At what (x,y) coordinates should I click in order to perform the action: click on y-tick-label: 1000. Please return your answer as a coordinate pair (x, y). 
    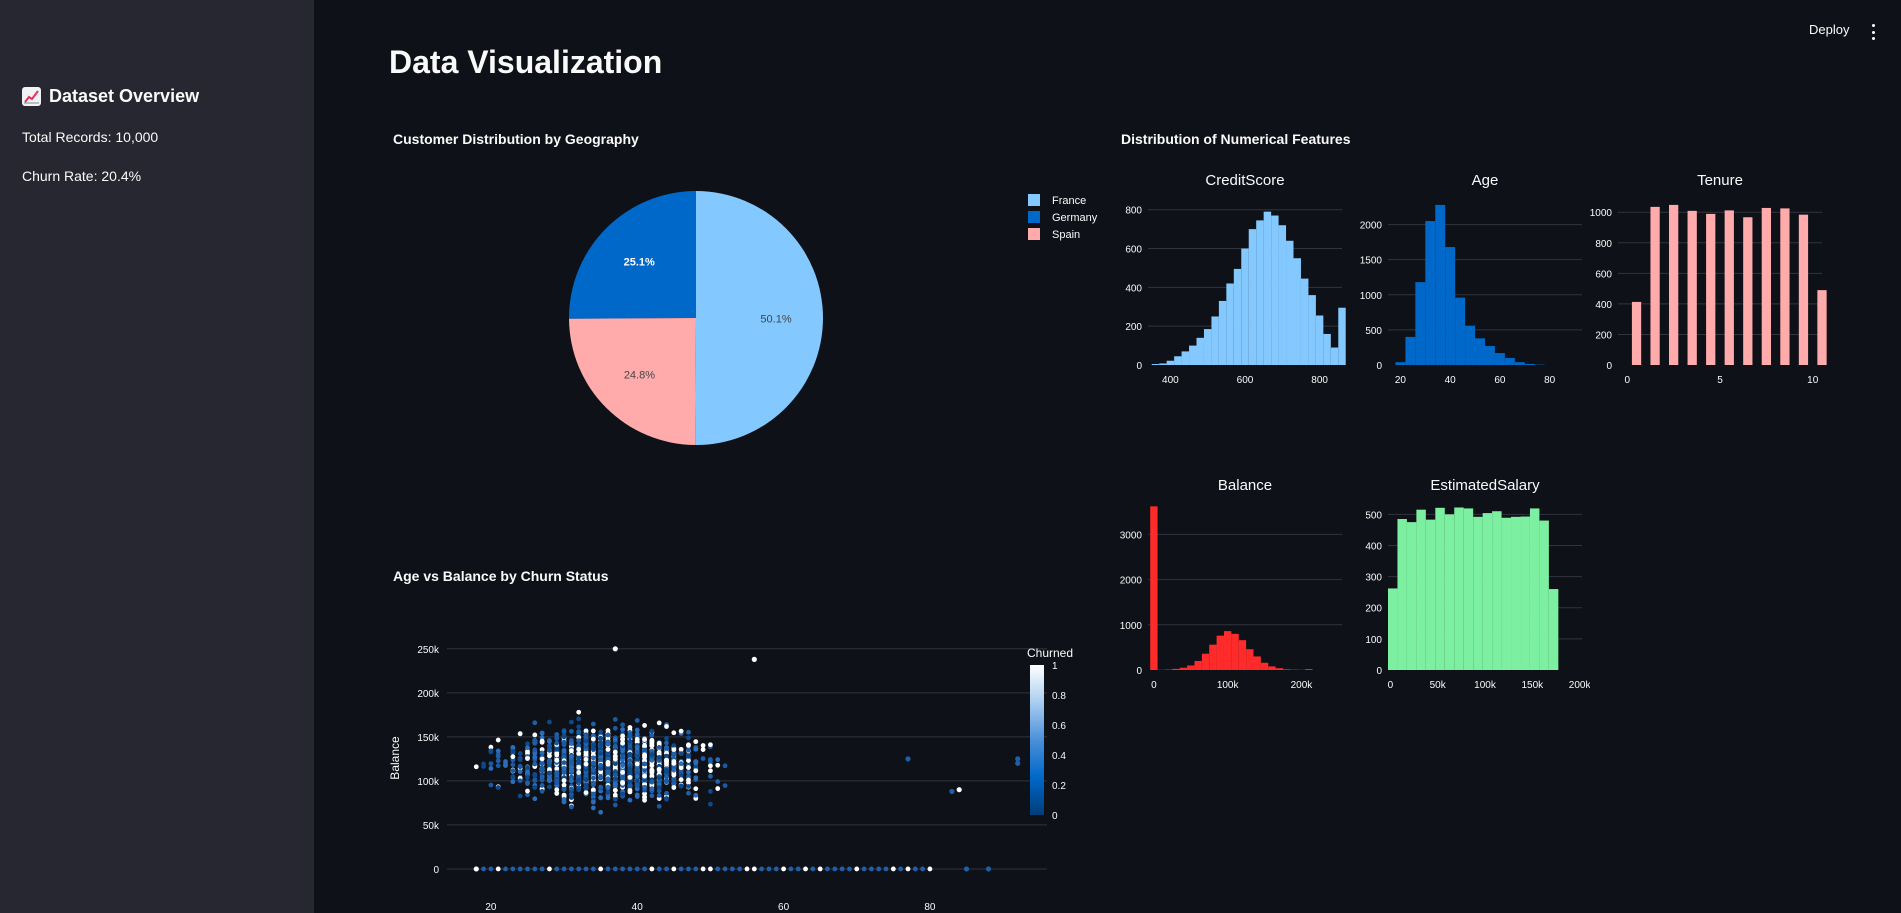
    Looking at the image, I should click on (1601, 213).